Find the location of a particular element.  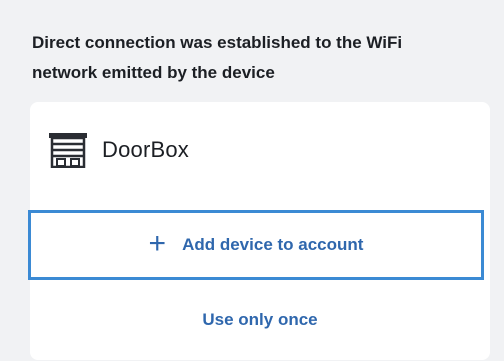

device-row: DoorBox is located at coordinates (118, 150).